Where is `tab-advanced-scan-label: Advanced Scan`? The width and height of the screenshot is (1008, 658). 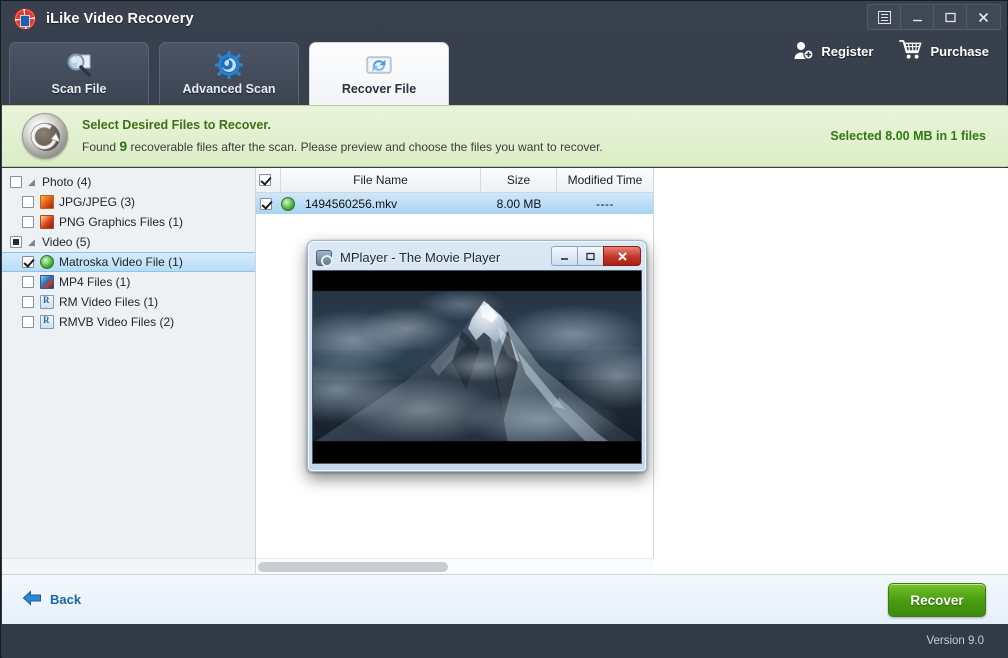 tab-advanced-scan-label: Advanced Scan is located at coordinates (229, 89).